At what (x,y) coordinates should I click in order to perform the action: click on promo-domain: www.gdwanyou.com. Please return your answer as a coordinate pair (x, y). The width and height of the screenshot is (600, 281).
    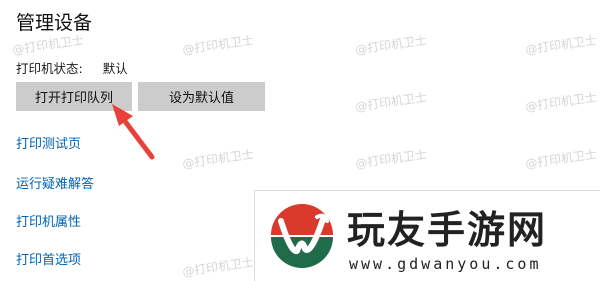
    Looking at the image, I should click on (445, 264).